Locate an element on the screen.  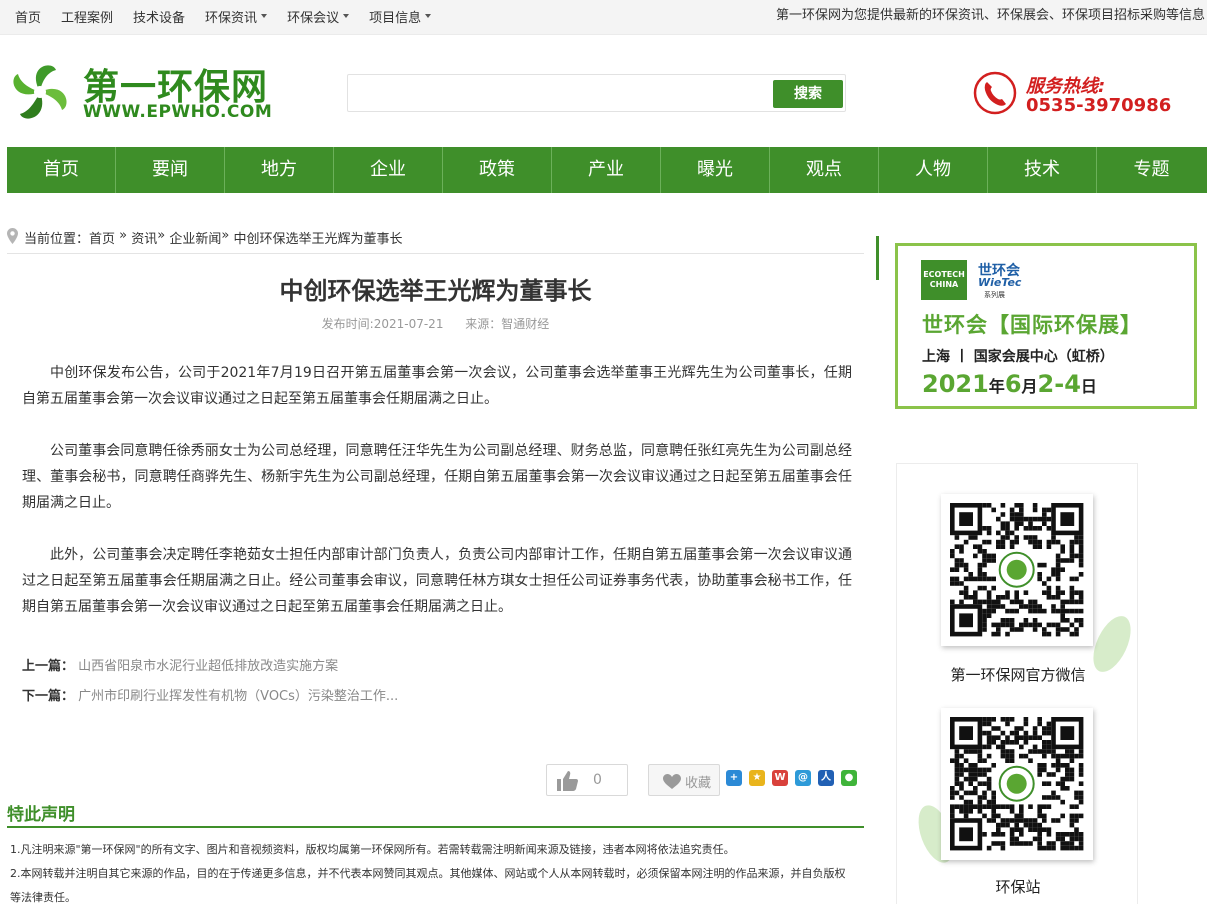
like-count: 0 is located at coordinates (597, 780).